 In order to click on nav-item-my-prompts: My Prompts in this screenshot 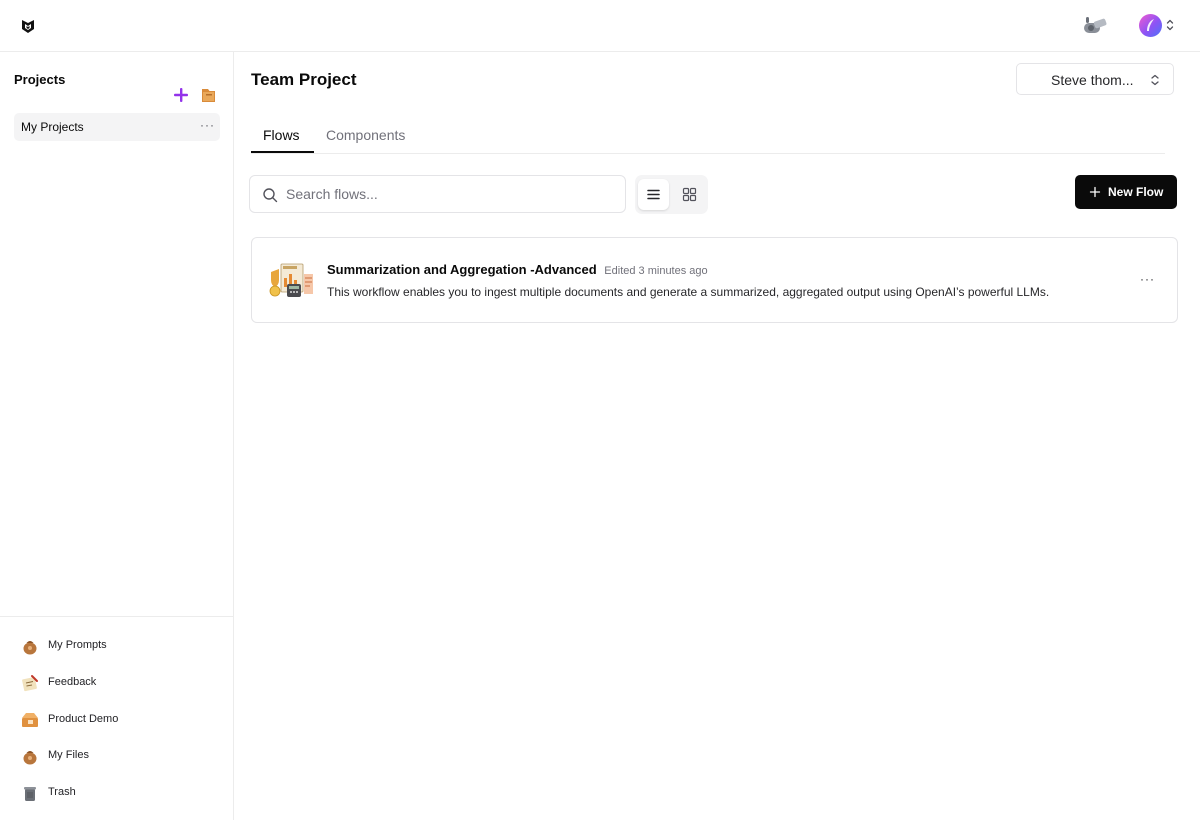, I will do `click(120, 646)`.